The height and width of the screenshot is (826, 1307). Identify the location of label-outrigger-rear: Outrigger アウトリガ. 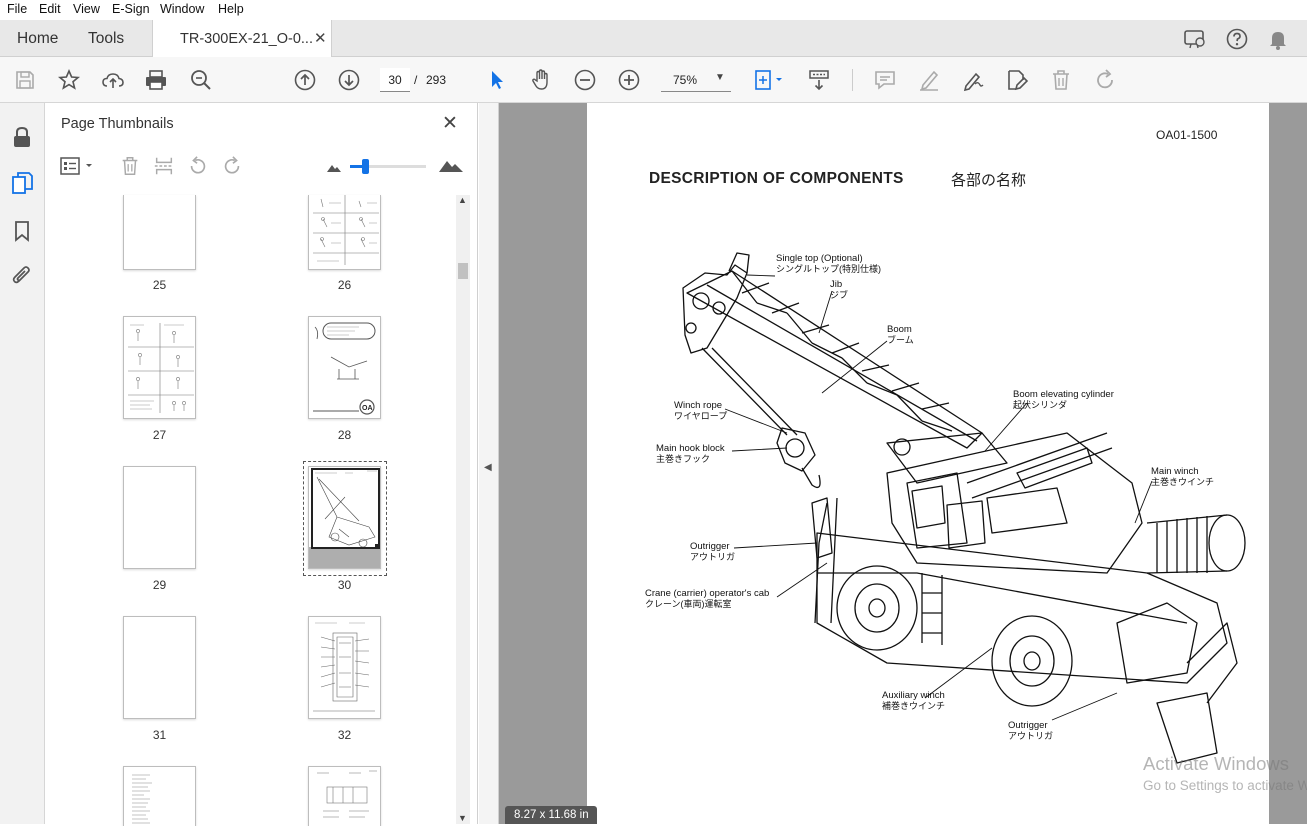
(1031, 731).